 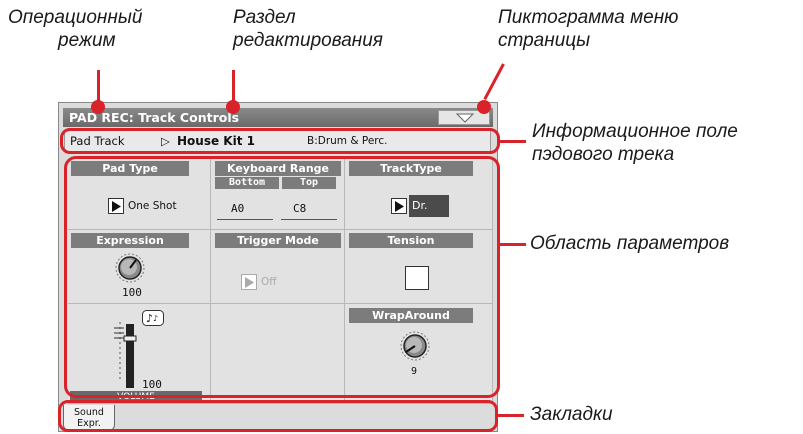 I want to click on info-field-callout: Информационное поле пэдового трека, so click(x=635, y=143).